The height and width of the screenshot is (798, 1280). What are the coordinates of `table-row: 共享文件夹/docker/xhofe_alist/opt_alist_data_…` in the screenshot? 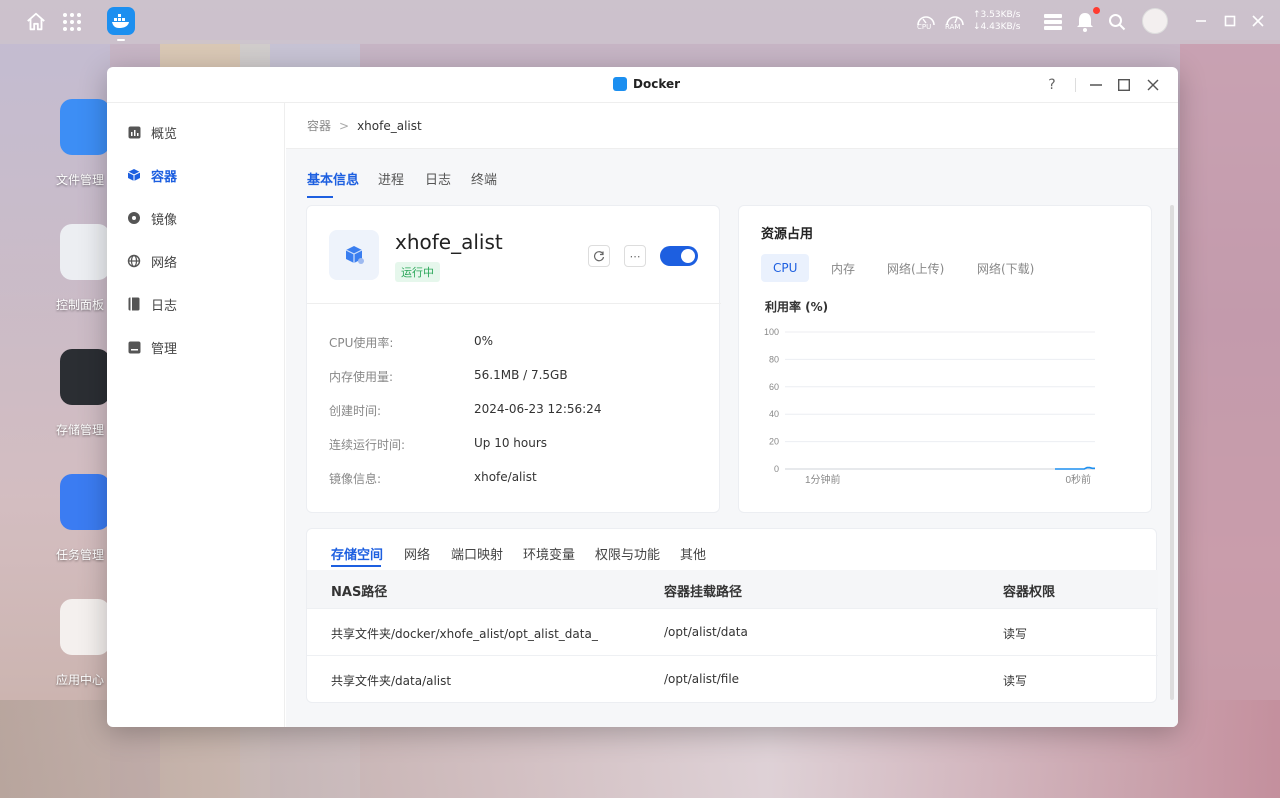 It's located at (732, 631).